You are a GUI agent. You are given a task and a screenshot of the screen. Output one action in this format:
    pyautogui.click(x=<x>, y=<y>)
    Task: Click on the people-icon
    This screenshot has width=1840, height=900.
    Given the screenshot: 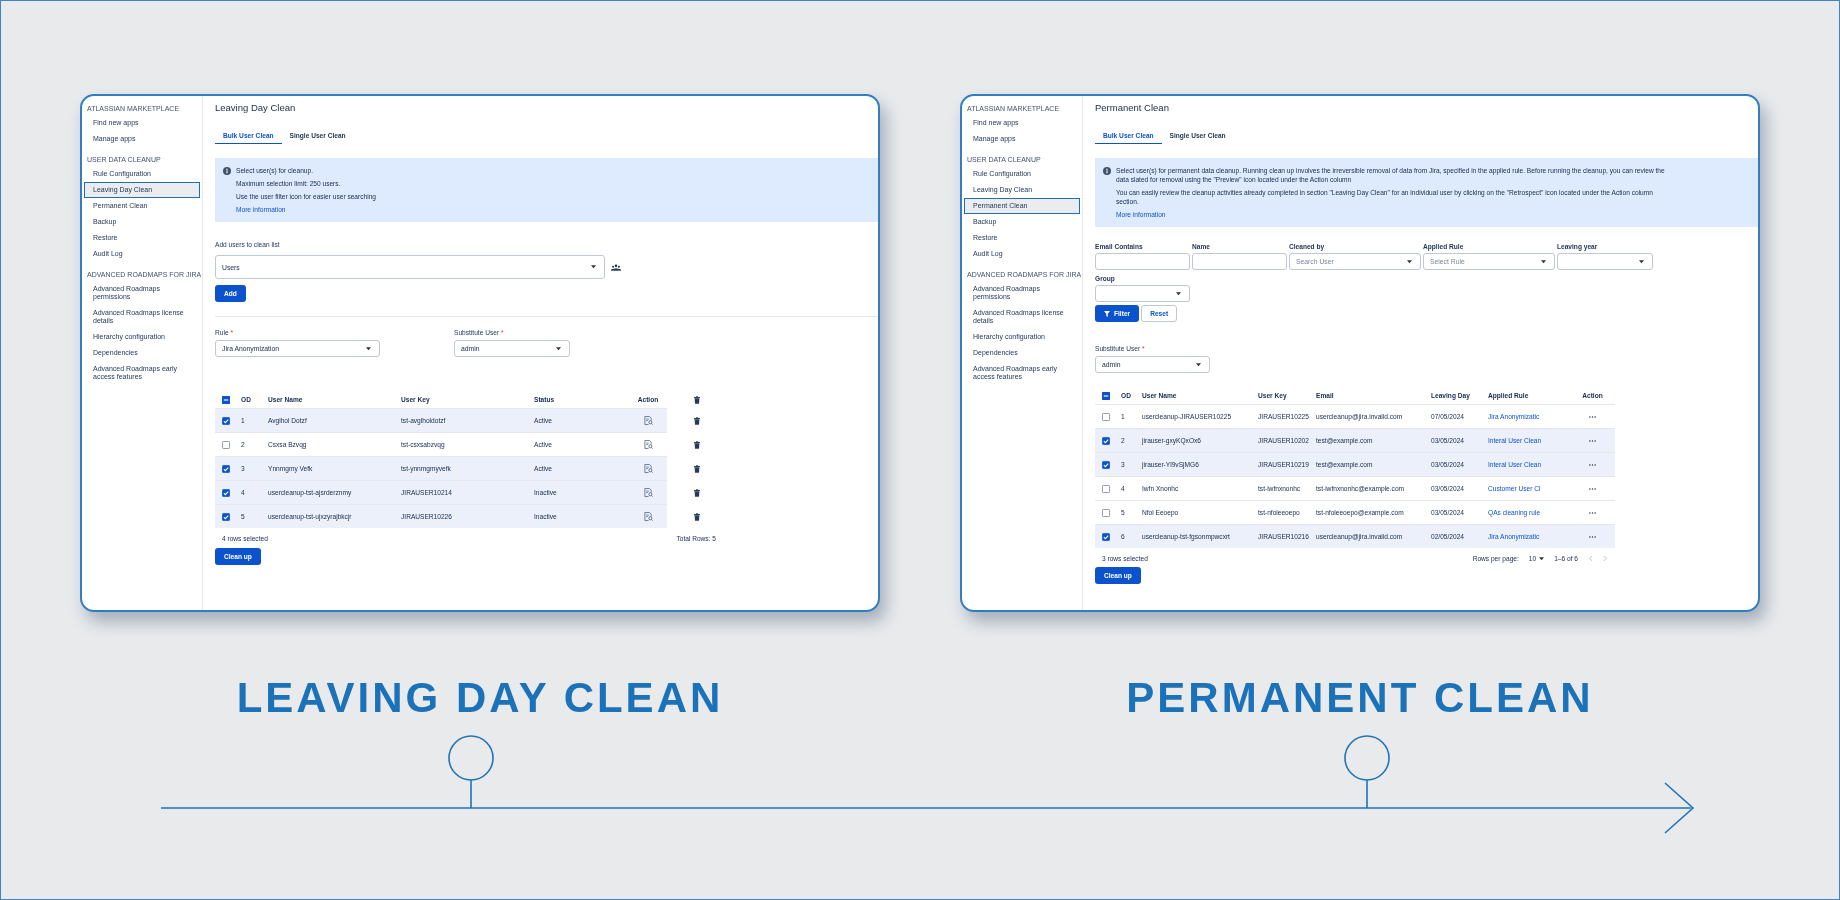 What is the action you would take?
    pyautogui.click(x=616, y=267)
    